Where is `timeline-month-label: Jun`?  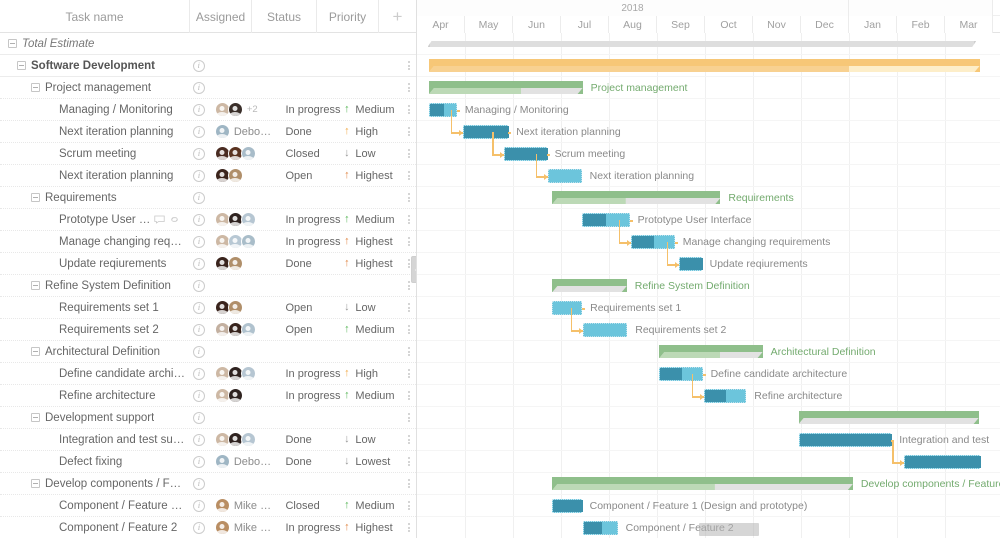
timeline-month-label: Jun is located at coordinates (537, 24).